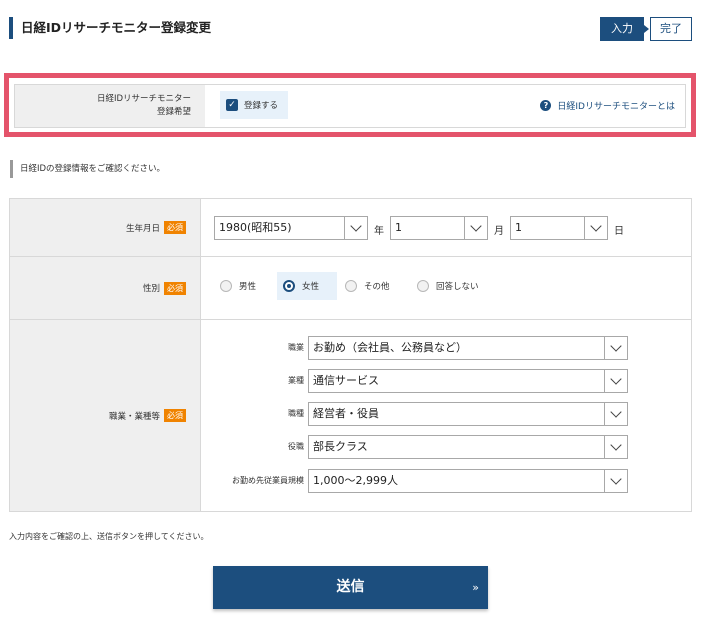 This screenshot has width=704, height=636. Describe the element at coordinates (622, 29) in the screenshot. I see `step-input: 入力` at that location.